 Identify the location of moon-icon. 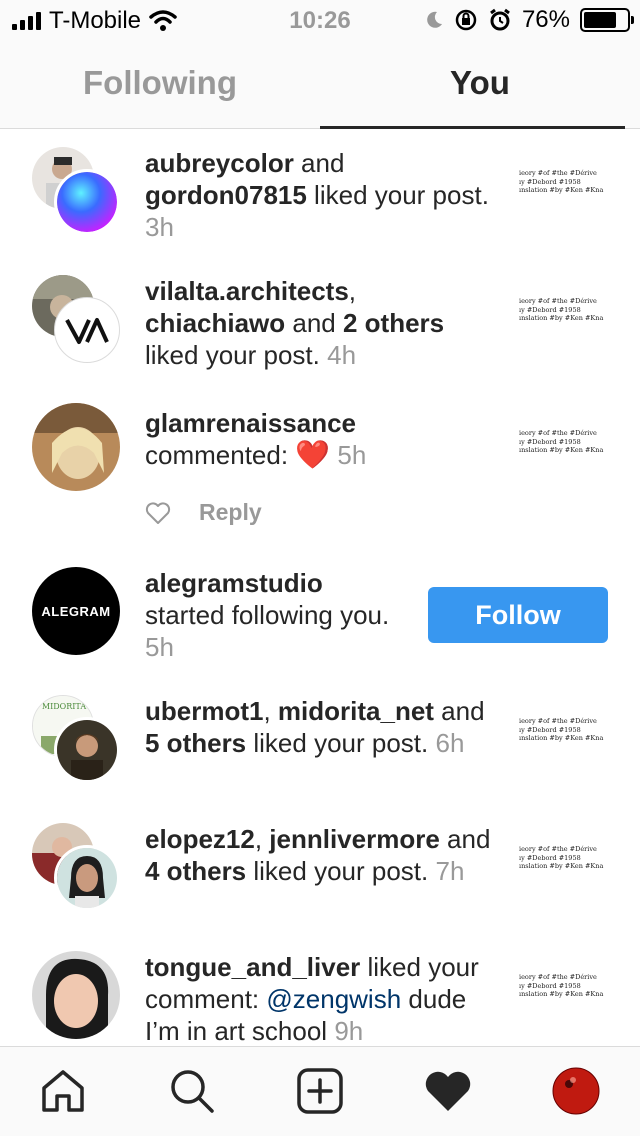
(434, 19).